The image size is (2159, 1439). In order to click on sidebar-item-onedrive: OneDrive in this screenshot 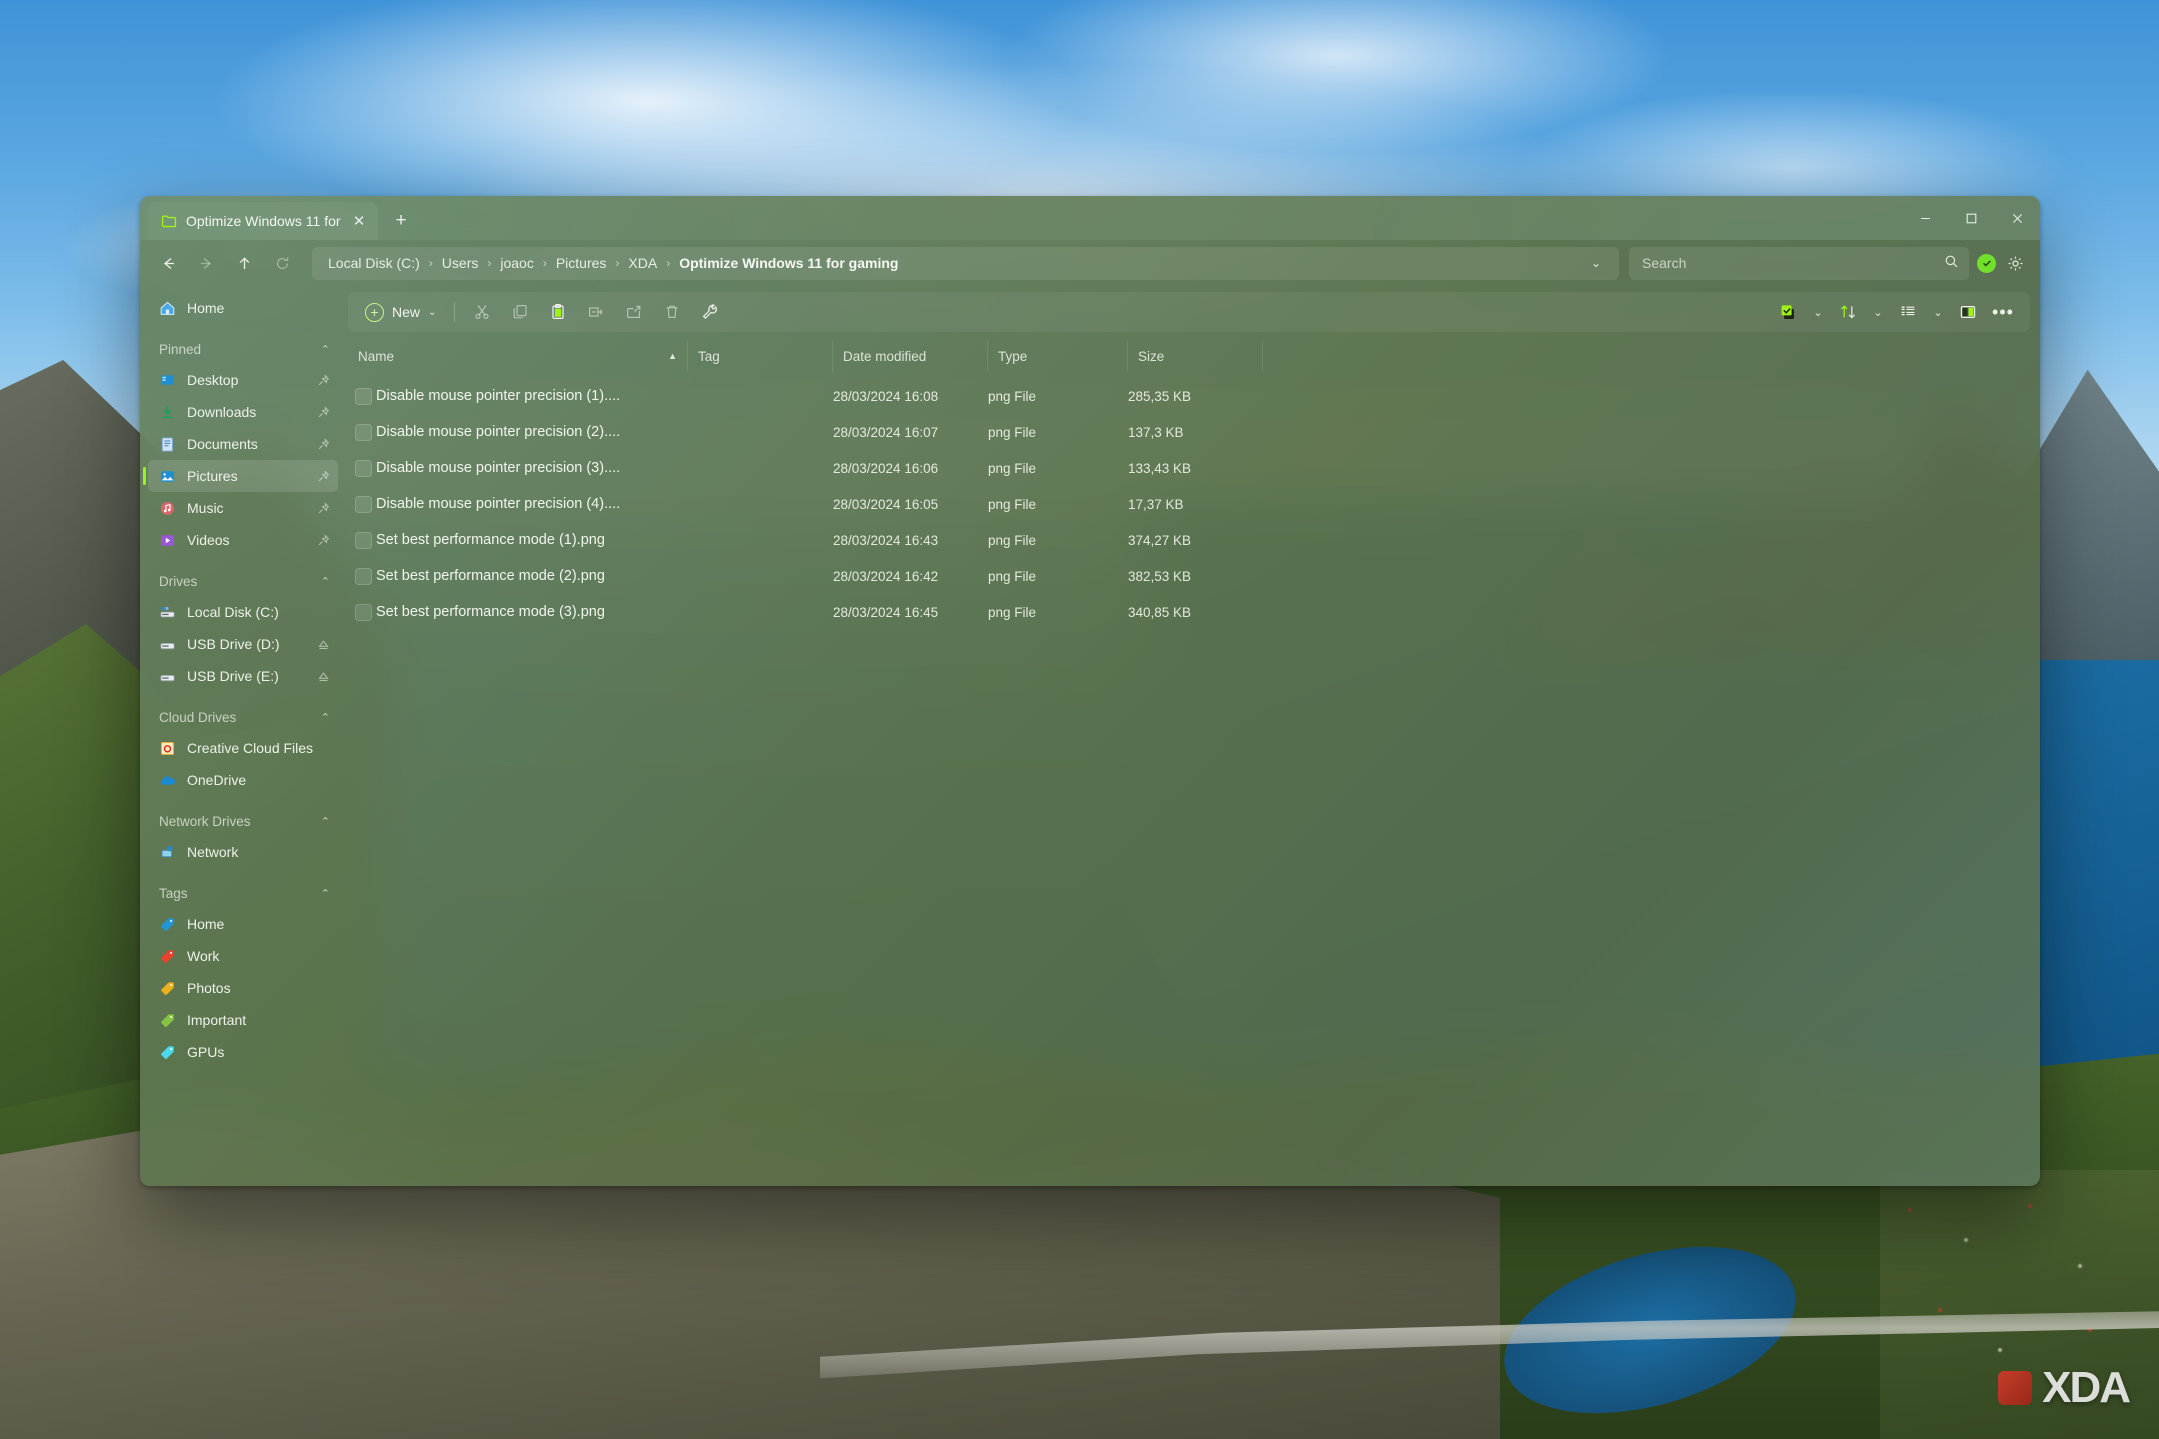, I will do `click(243, 780)`.